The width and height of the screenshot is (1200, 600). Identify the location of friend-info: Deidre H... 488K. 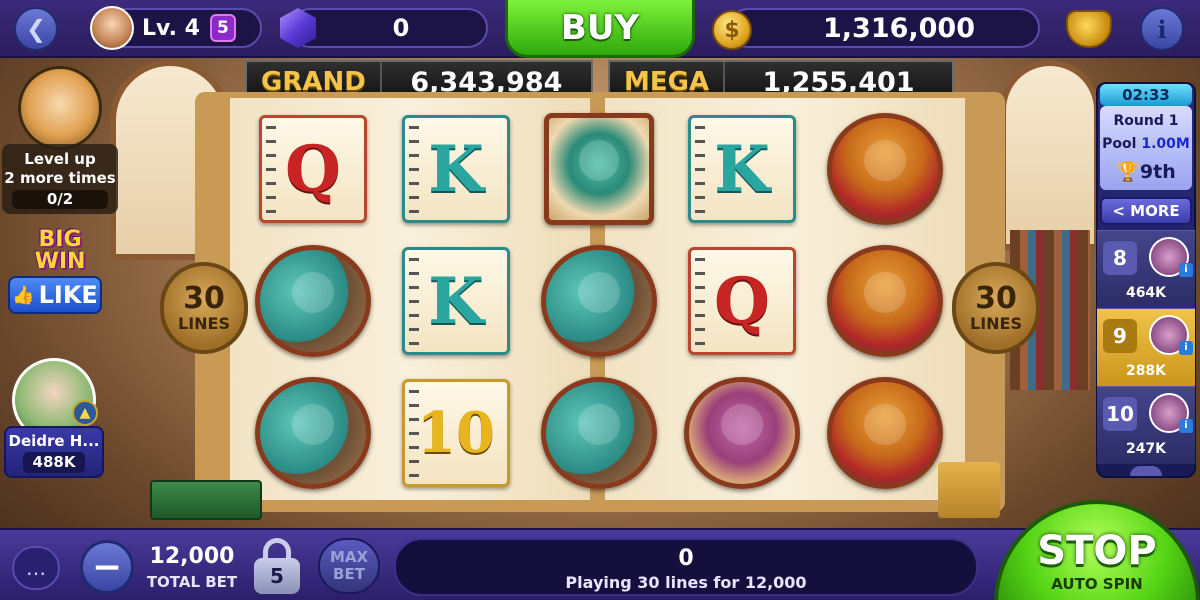
(54, 452).